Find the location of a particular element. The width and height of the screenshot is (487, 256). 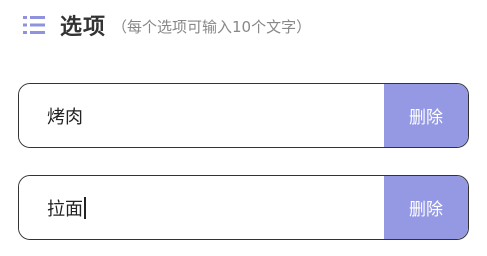

list-icon is located at coordinates (34, 25).